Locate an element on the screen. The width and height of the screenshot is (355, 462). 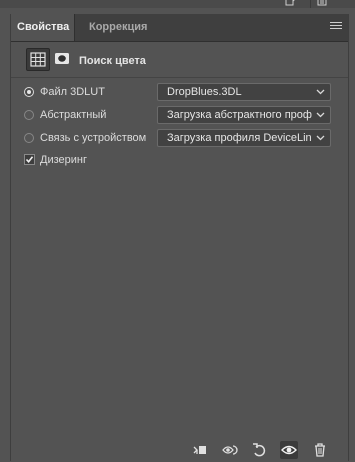
panel-menu-icon is located at coordinates (336, 27).